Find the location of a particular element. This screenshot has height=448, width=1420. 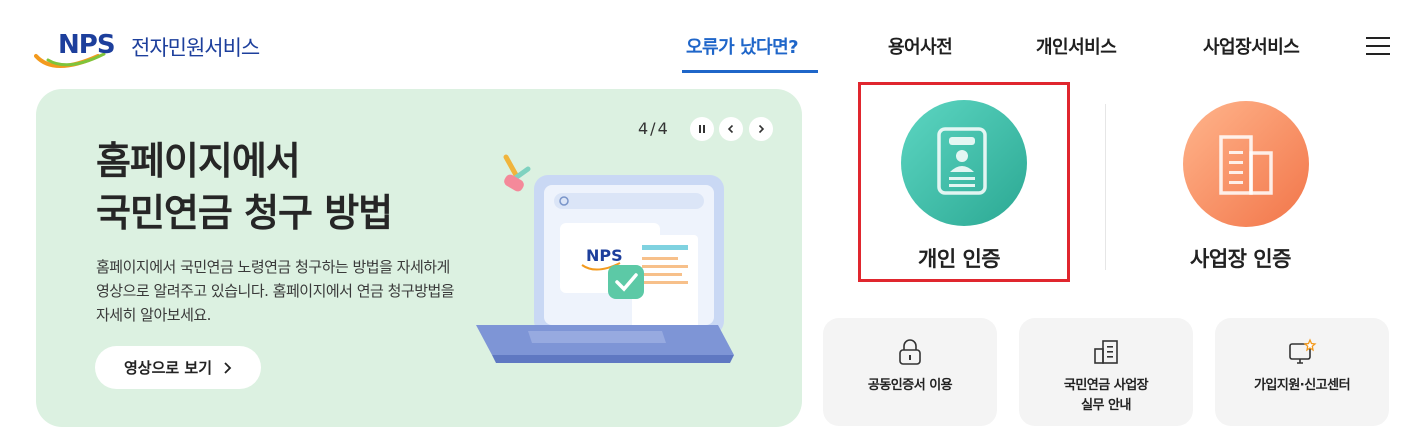

personal-auth-button is located at coordinates (964, 163).